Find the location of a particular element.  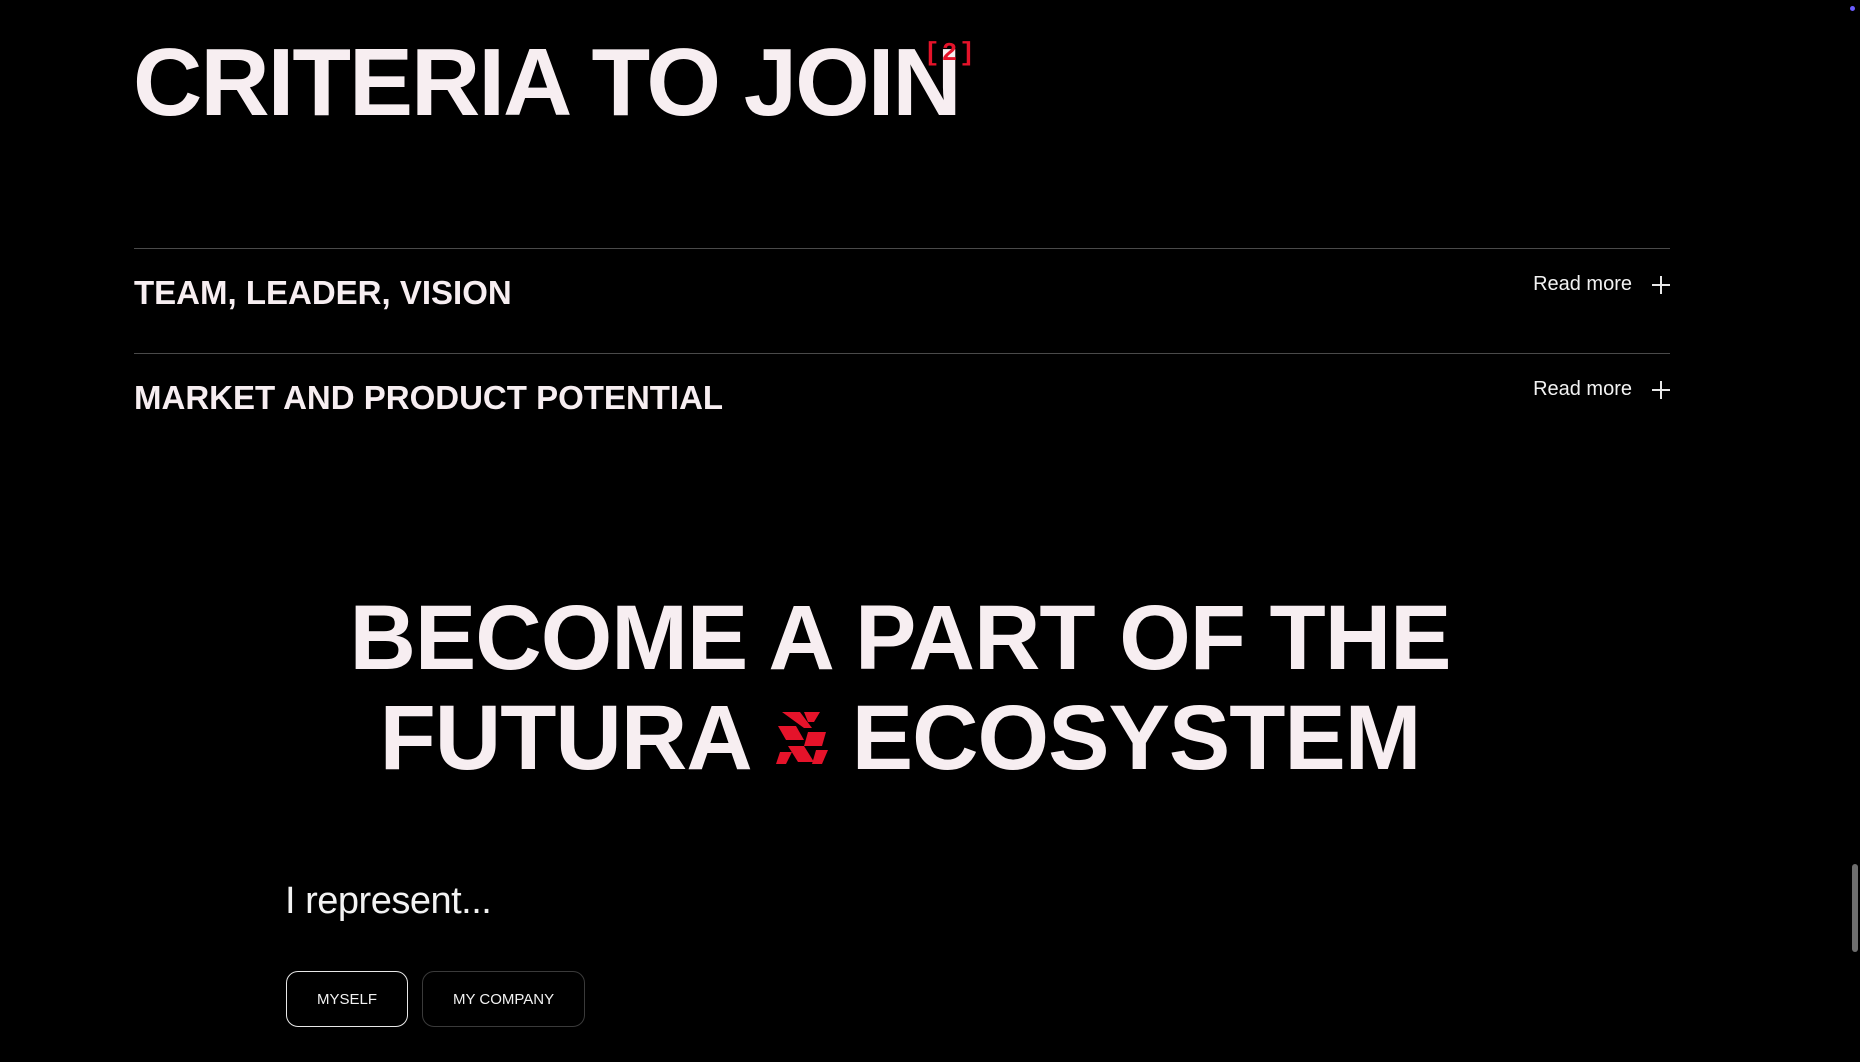

represent-options: MYSELF MY COMPANY is located at coordinates (436, 999).